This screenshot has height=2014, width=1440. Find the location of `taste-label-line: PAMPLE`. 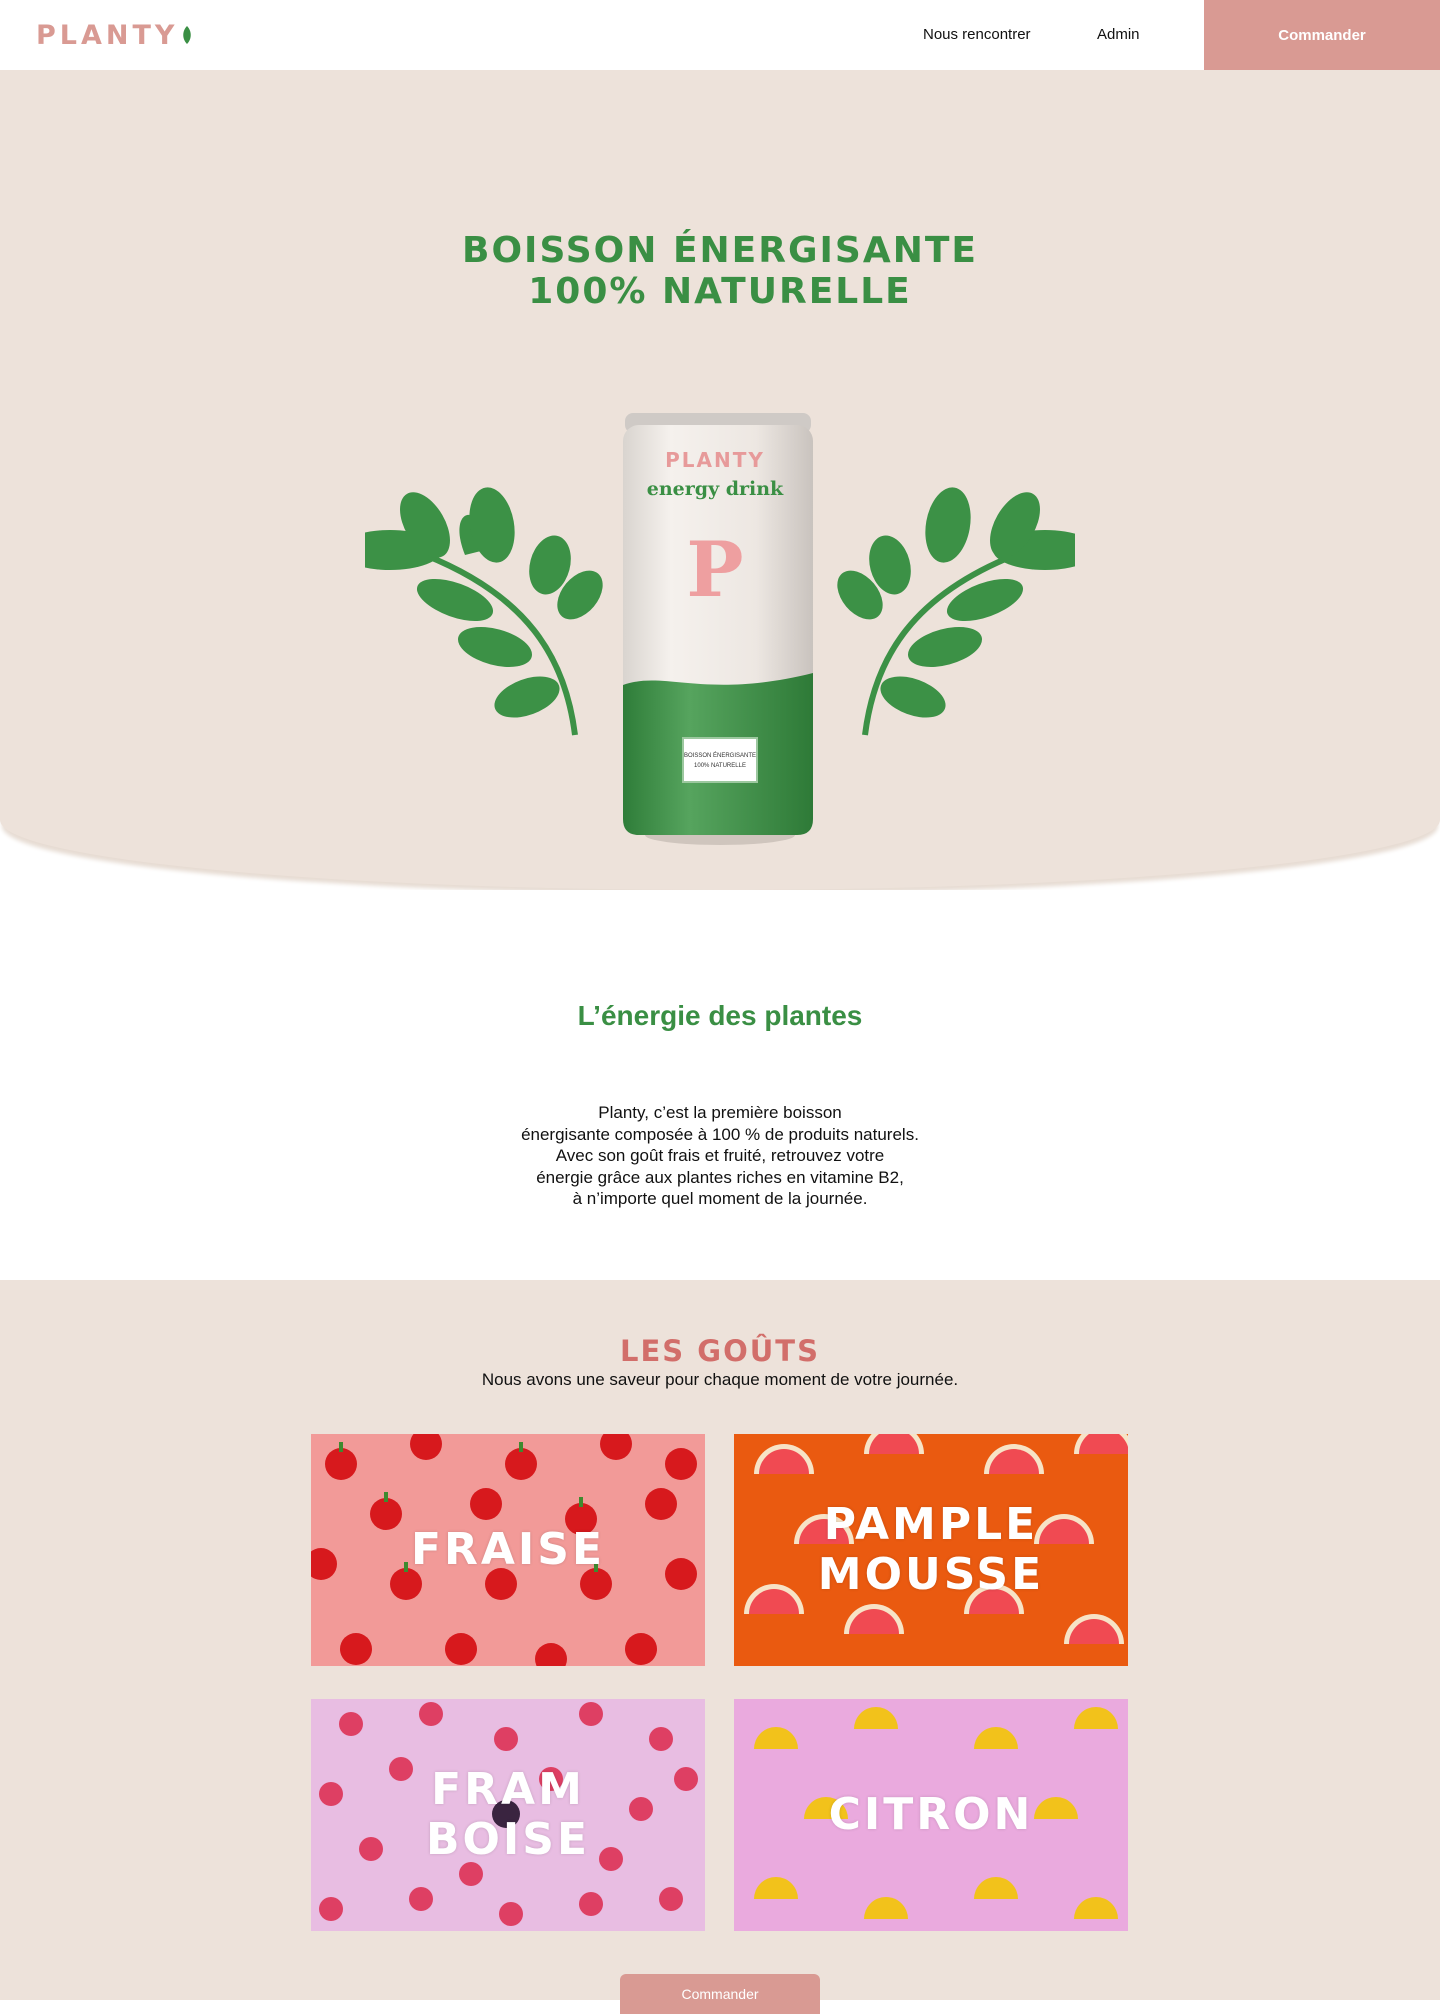

taste-label-line: PAMPLE is located at coordinates (931, 1524).